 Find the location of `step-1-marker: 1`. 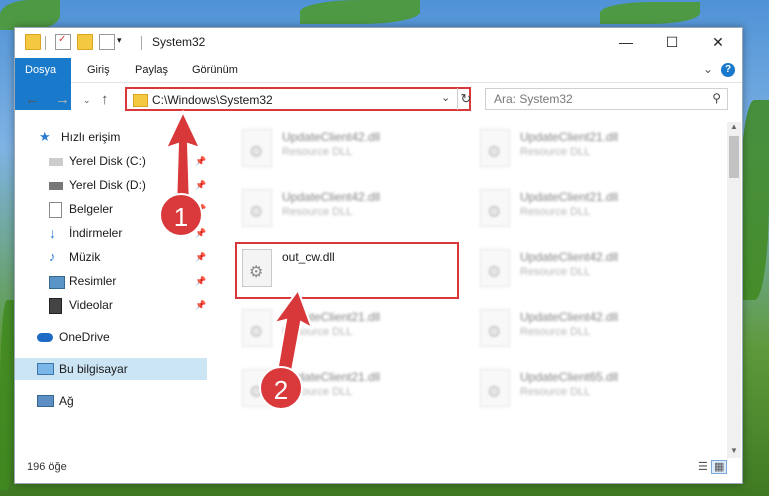

step-1-marker: 1 is located at coordinates (181, 215).